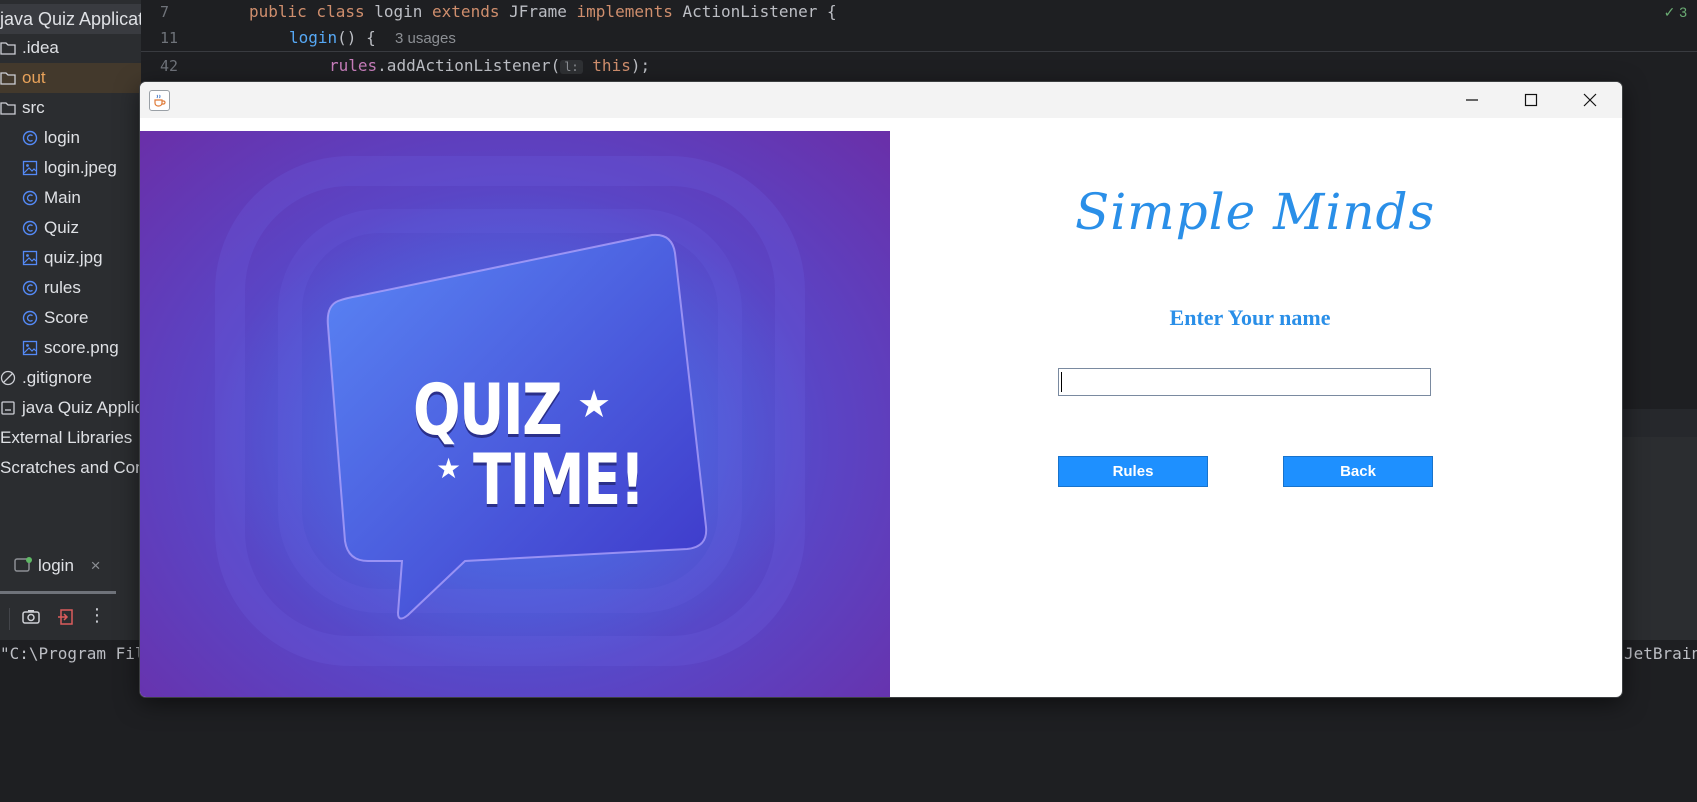 This screenshot has height=802, width=1697. Describe the element at coordinates (34, 77) in the screenshot. I see `tree-item-label: out` at that location.